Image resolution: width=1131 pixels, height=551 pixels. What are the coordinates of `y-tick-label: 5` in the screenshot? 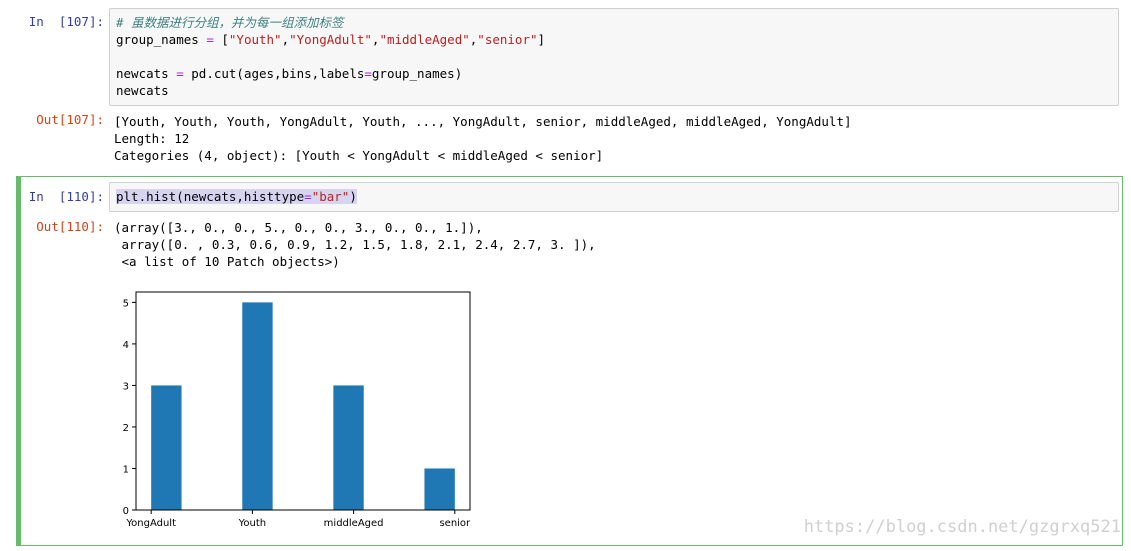 It's located at (126, 303).